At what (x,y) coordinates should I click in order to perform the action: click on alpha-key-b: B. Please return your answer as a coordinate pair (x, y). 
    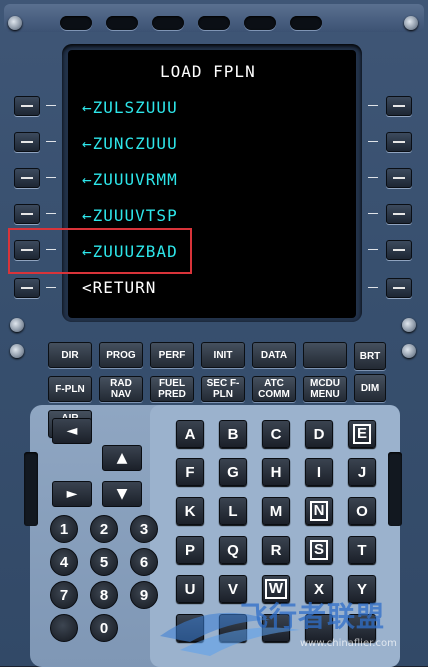
    Looking at the image, I should click on (233, 434).